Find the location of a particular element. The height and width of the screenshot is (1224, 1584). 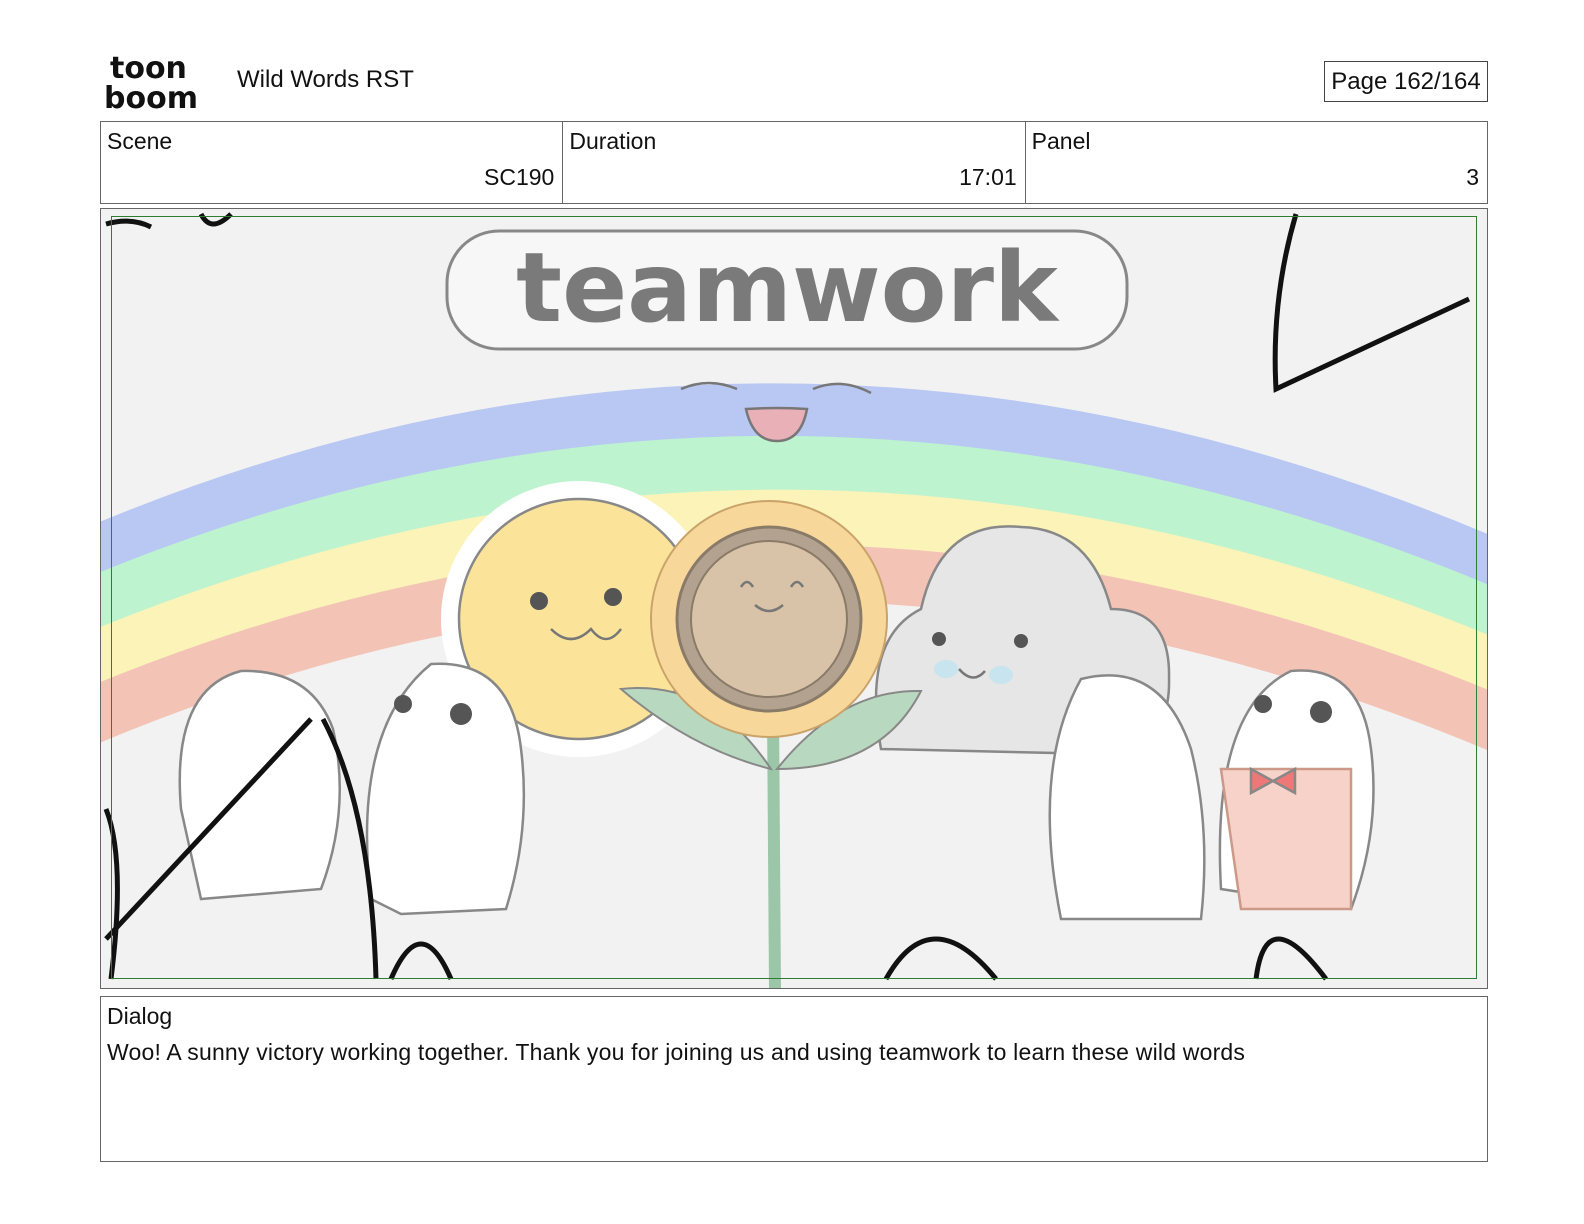

duration-value: 17:01 is located at coordinates (988, 177).